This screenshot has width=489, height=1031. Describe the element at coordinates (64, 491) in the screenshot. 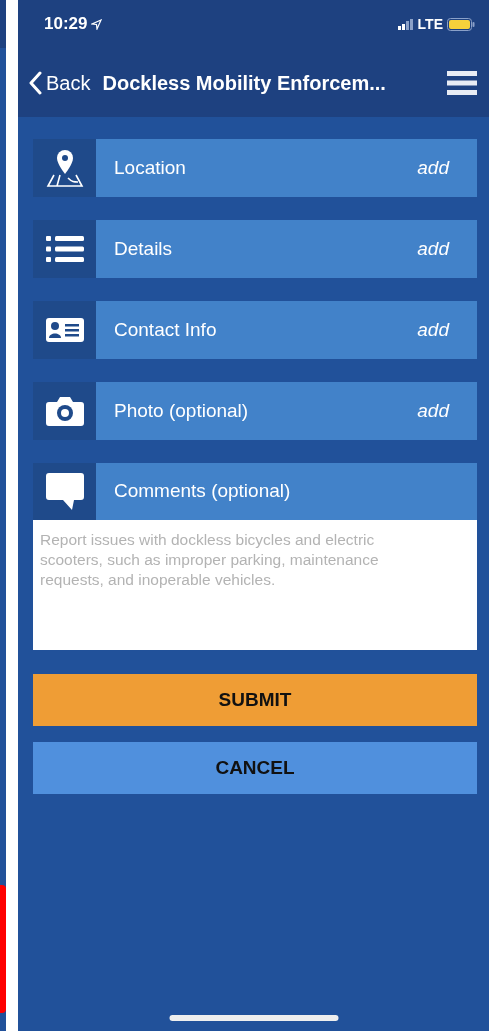

I see `speech-bubble-icon` at that location.